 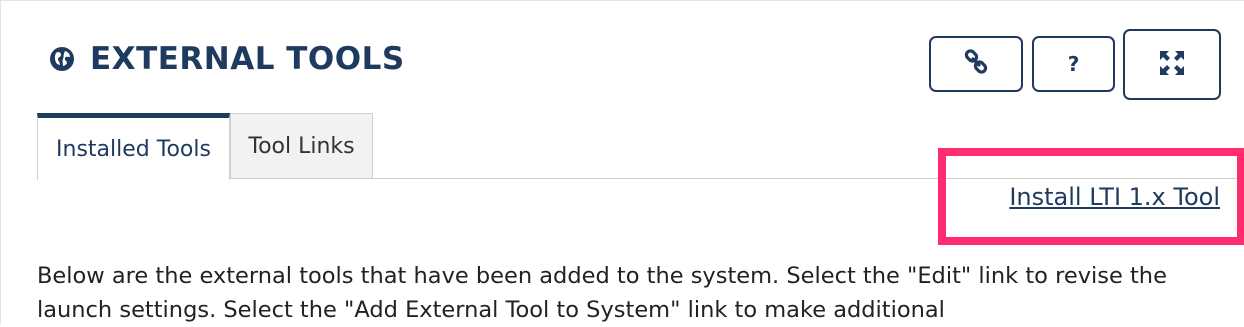 I want to click on page-title: EXTERNAL TOOLS, so click(x=247, y=59).